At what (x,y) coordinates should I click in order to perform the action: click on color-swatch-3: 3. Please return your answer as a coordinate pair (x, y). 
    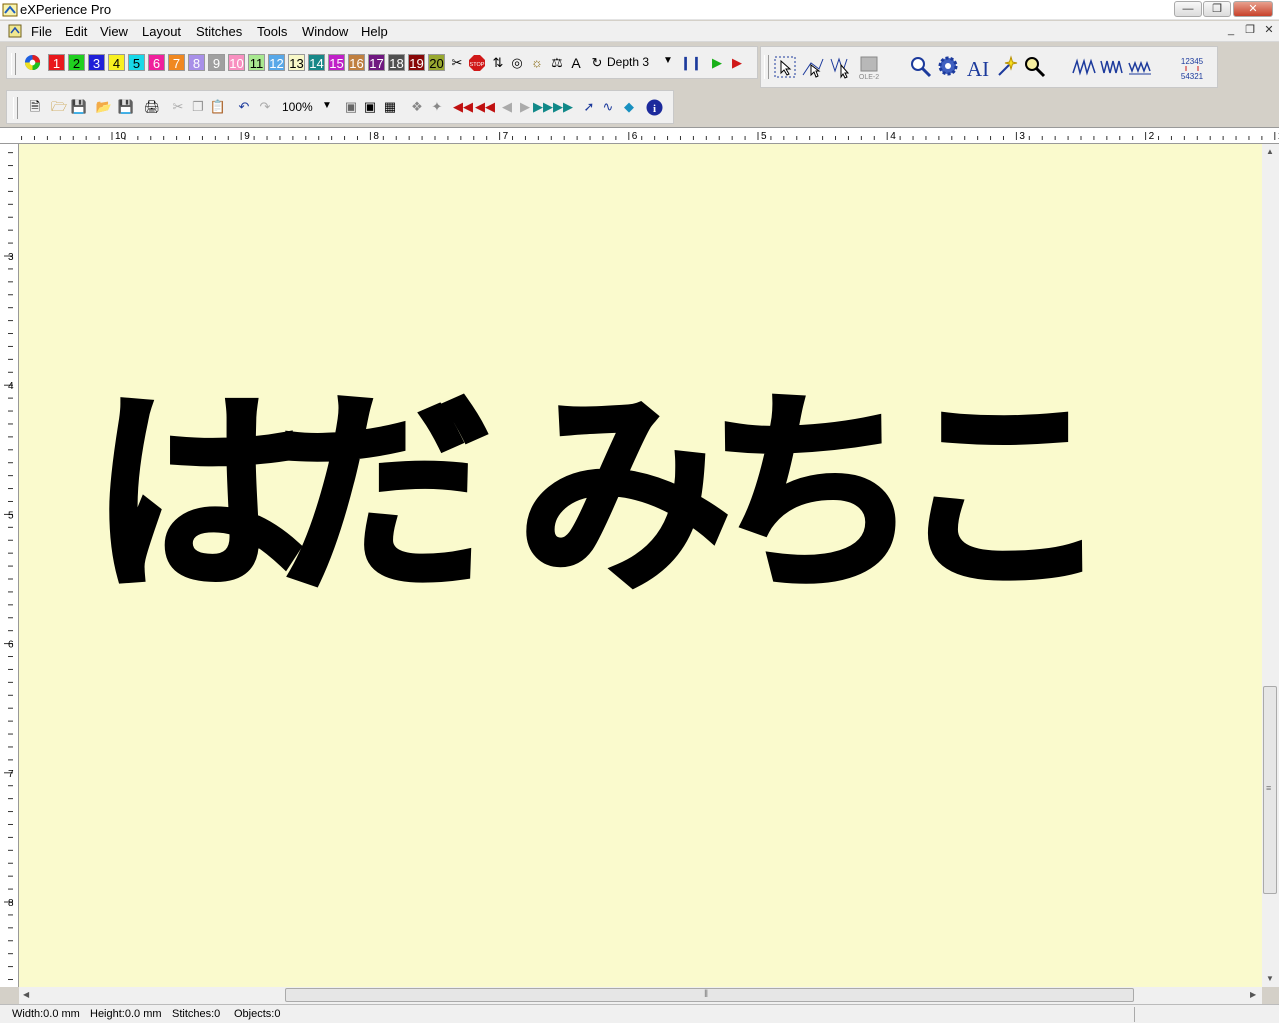
    Looking at the image, I should click on (96, 62).